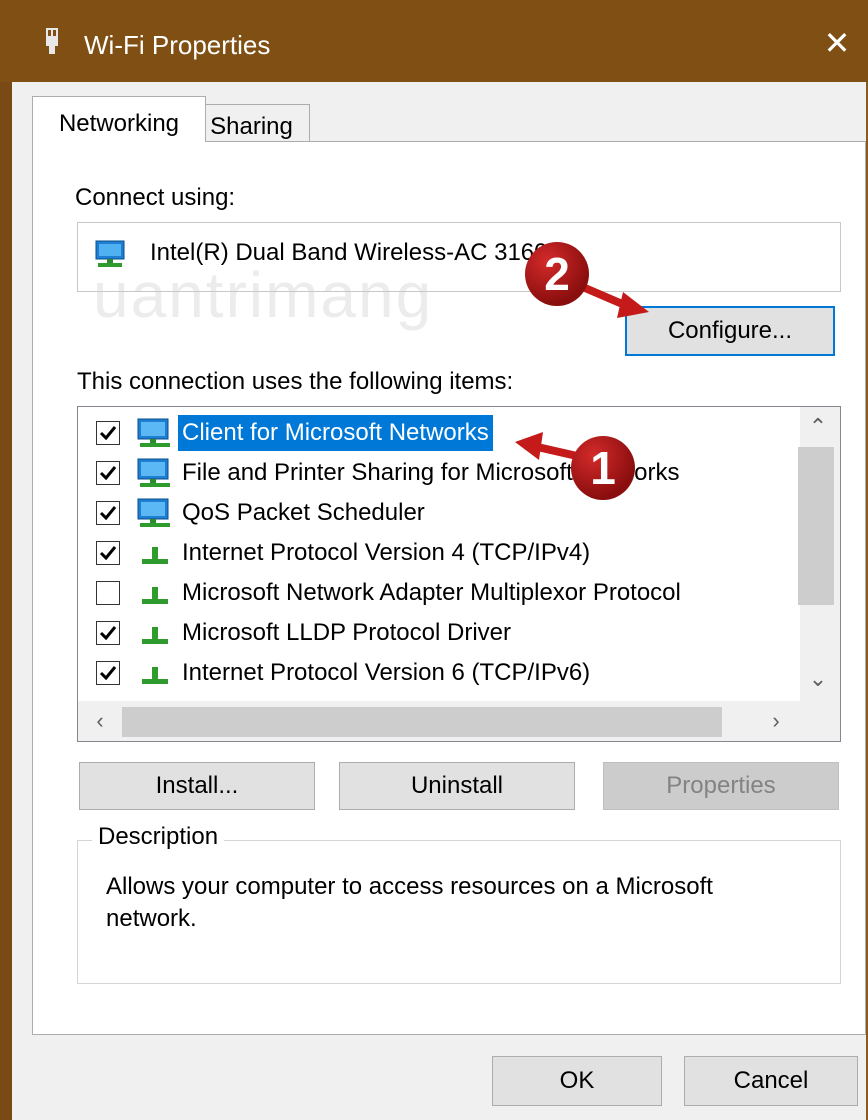 This screenshot has width=868, height=1120. I want to click on scroll-left-icon: ‹, so click(100, 721).